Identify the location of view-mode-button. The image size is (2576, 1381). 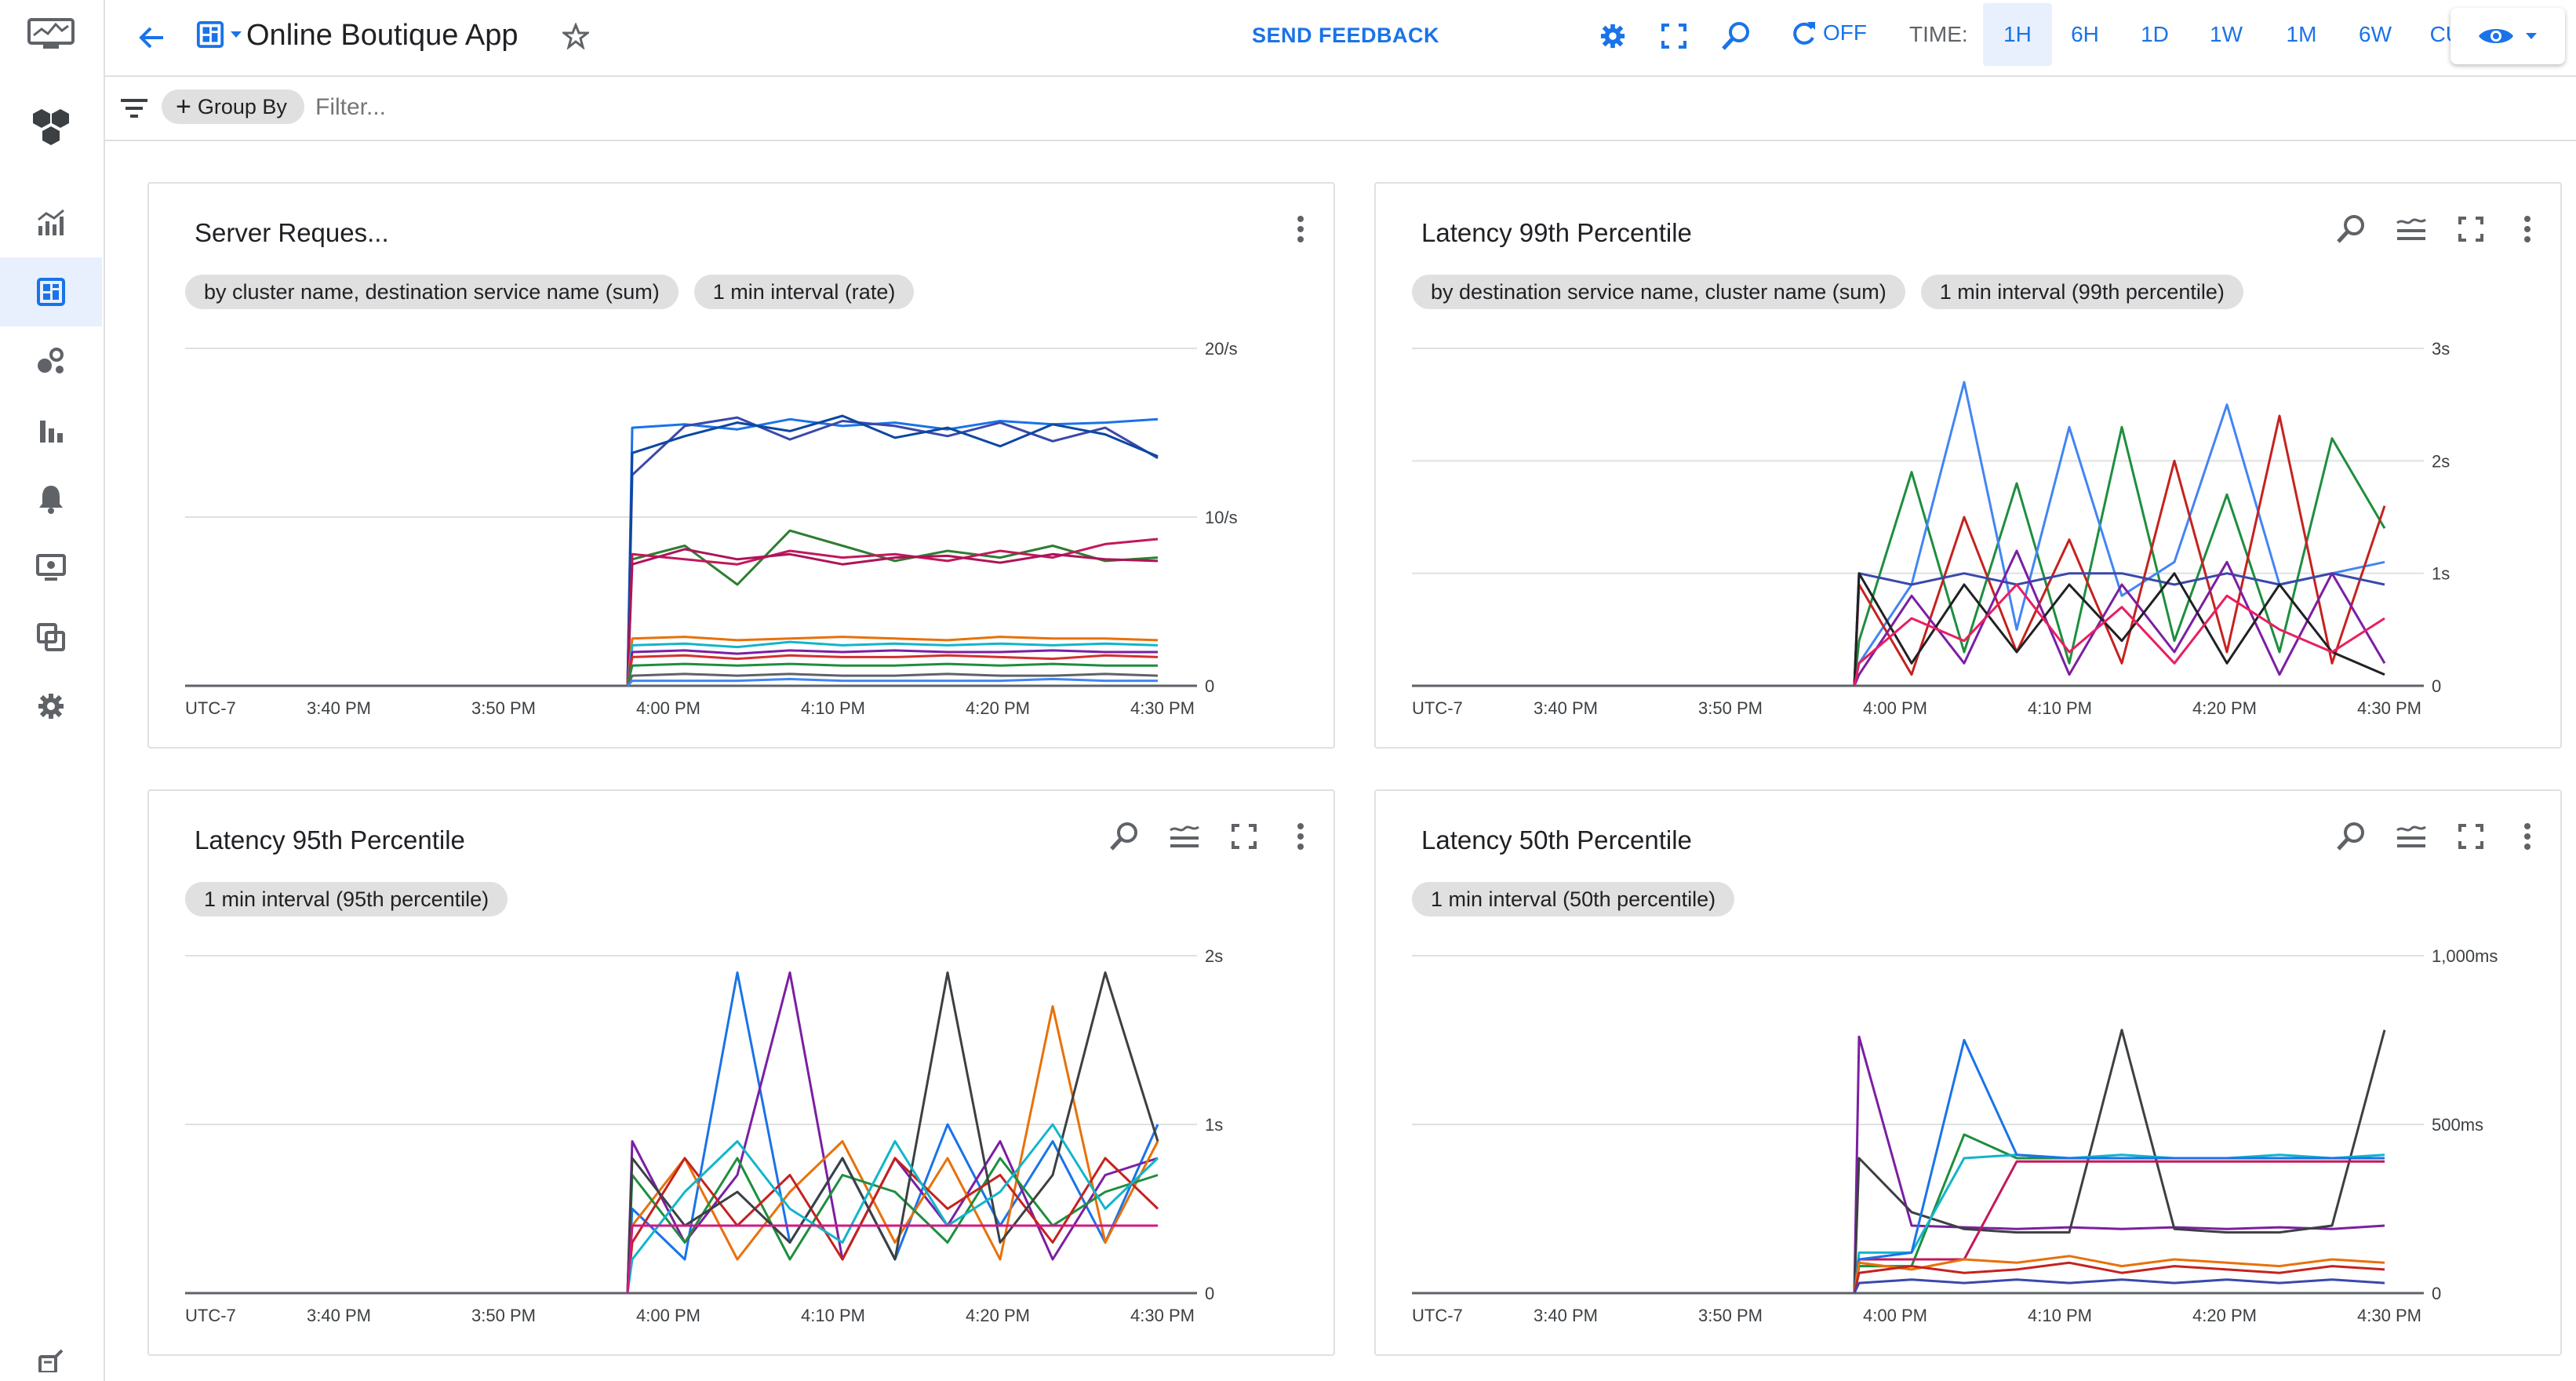
(2507, 36).